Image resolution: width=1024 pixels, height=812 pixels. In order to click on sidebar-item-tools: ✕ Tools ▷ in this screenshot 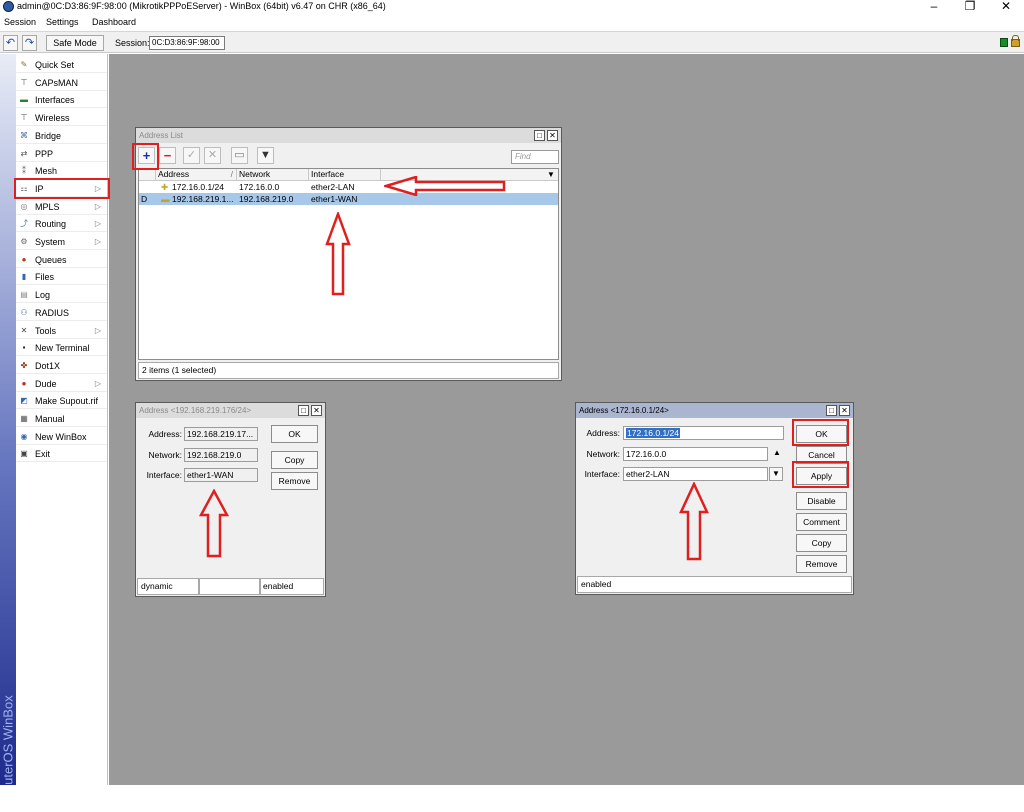, I will do `click(61, 330)`.